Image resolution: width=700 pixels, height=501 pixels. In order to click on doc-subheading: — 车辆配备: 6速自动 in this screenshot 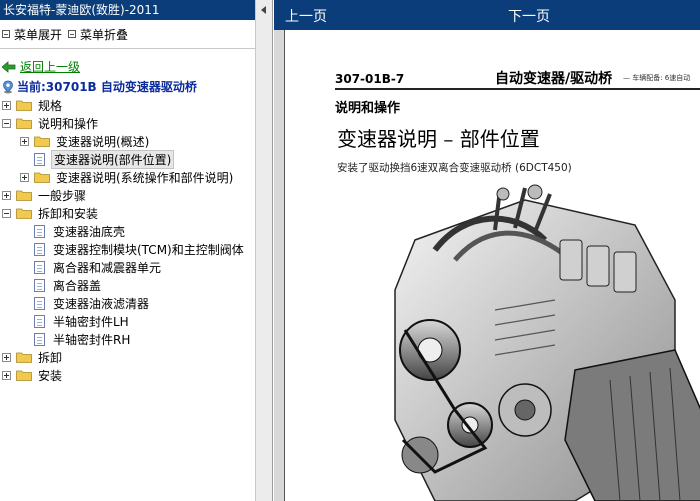, I will do `click(657, 78)`.